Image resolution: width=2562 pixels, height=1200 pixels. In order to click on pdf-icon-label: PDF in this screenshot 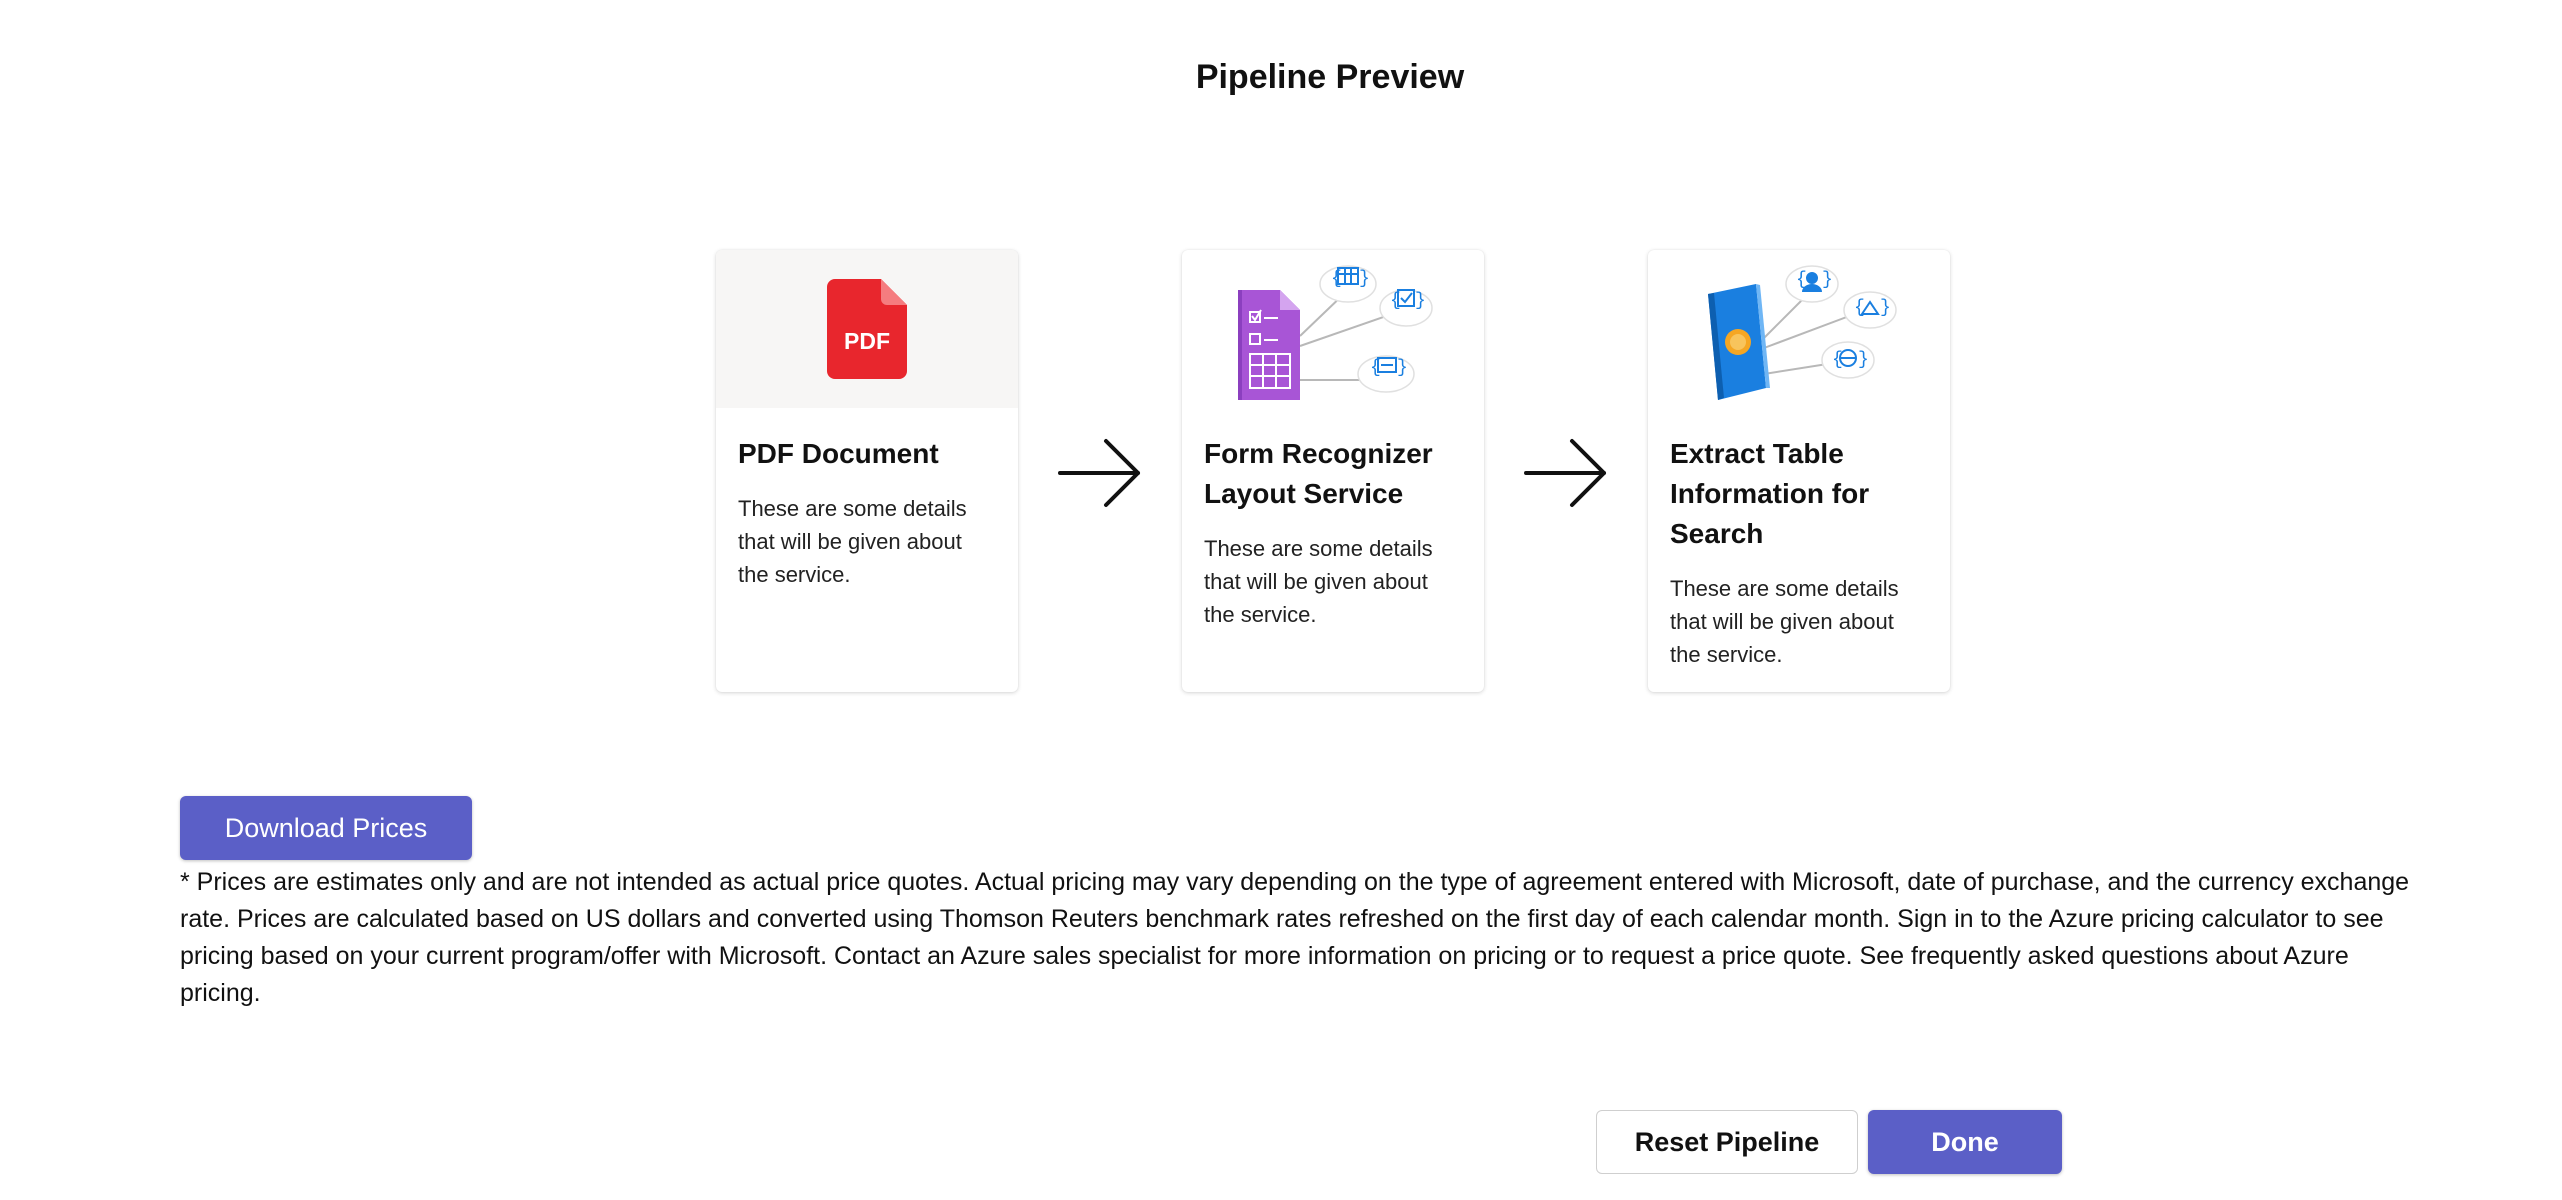, I will do `click(867, 341)`.